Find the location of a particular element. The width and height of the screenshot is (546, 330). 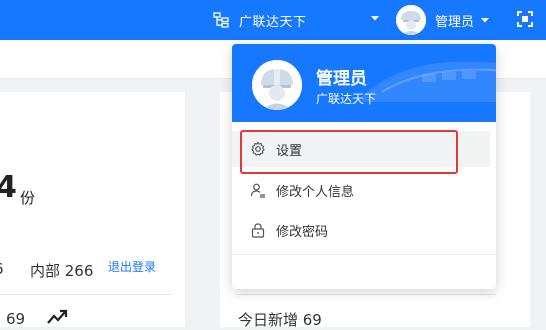

growth-value: 69 is located at coordinates (16, 319).